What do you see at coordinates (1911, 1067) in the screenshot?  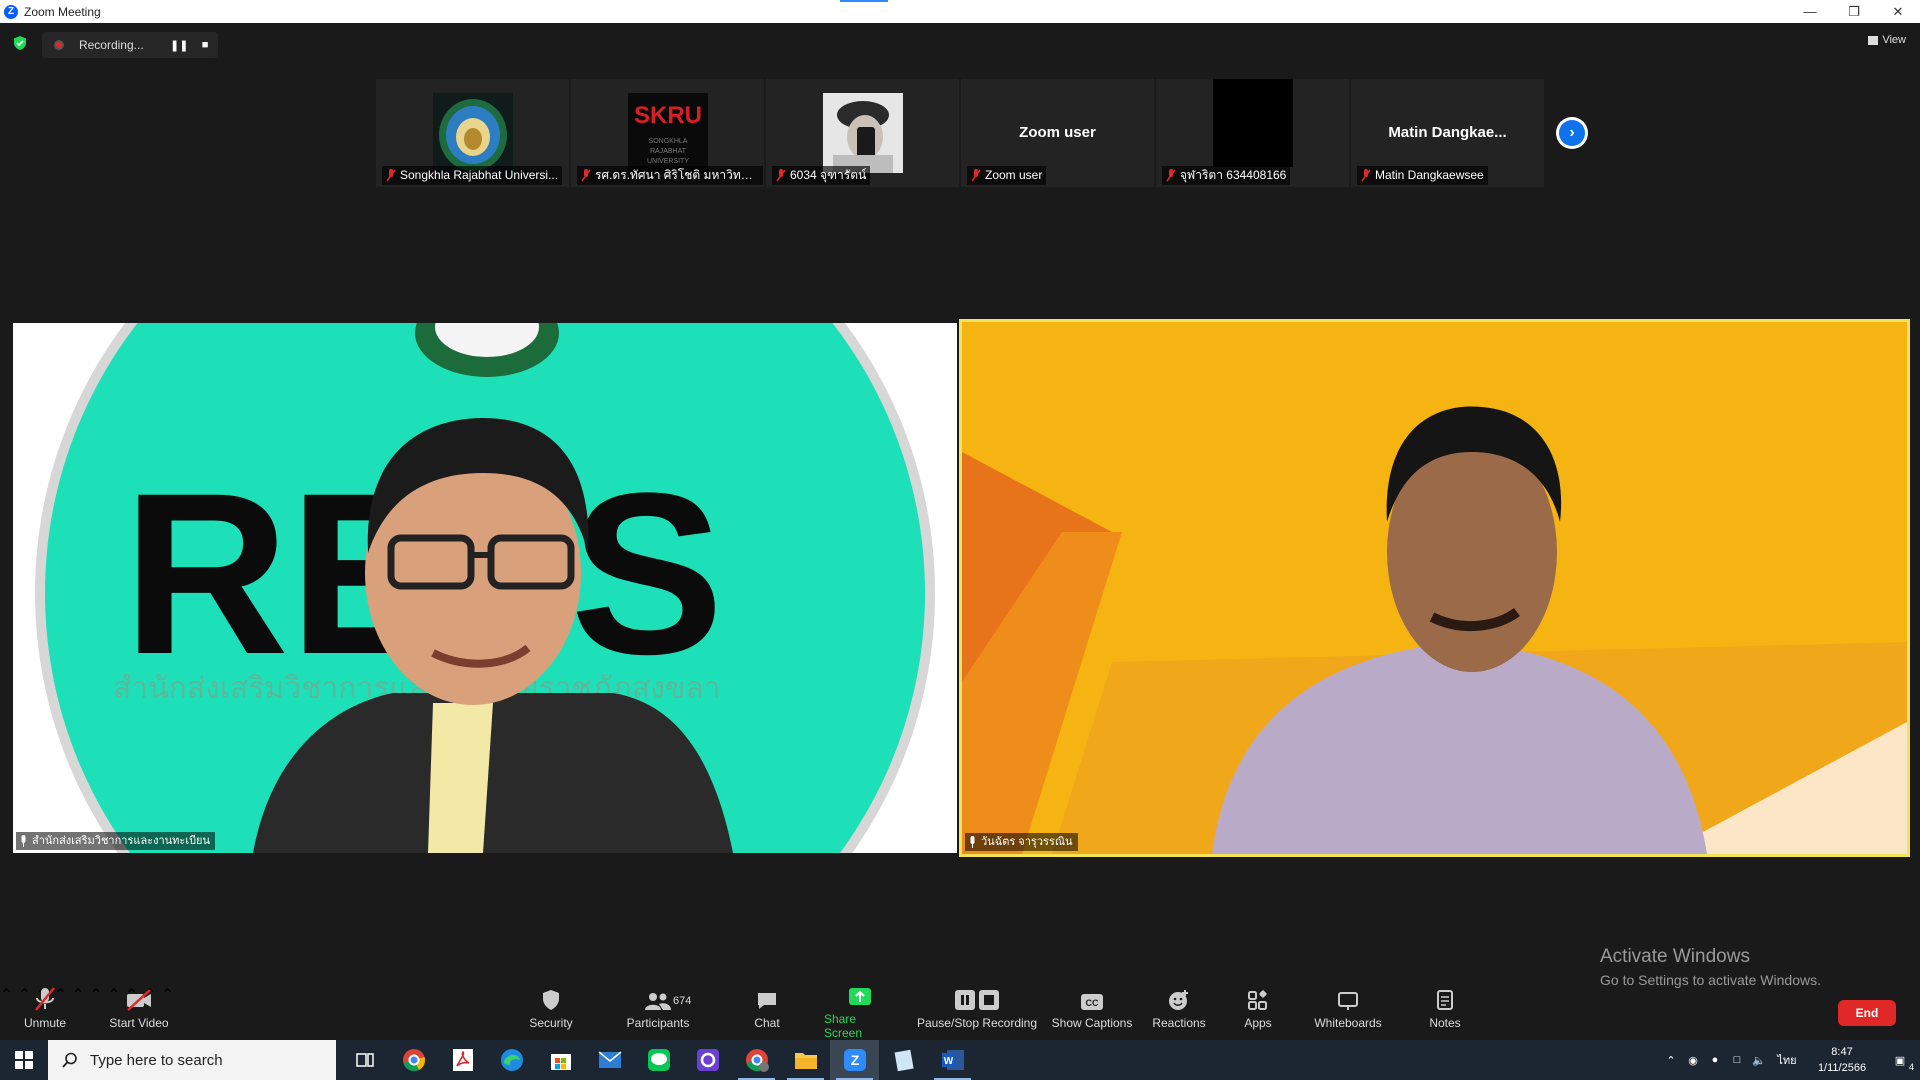 I see `notification-count: 4` at bounding box center [1911, 1067].